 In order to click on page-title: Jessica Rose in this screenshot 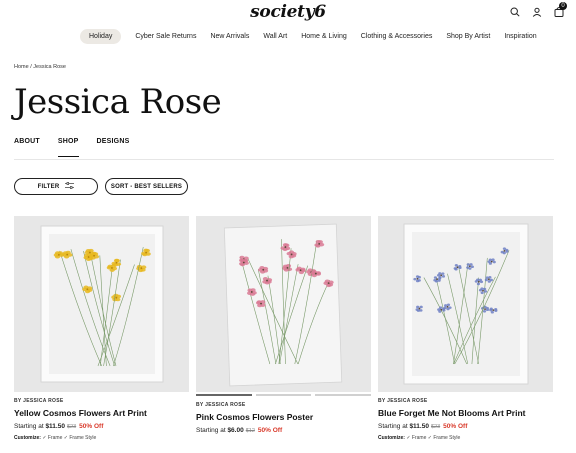, I will do `click(118, 102)`.